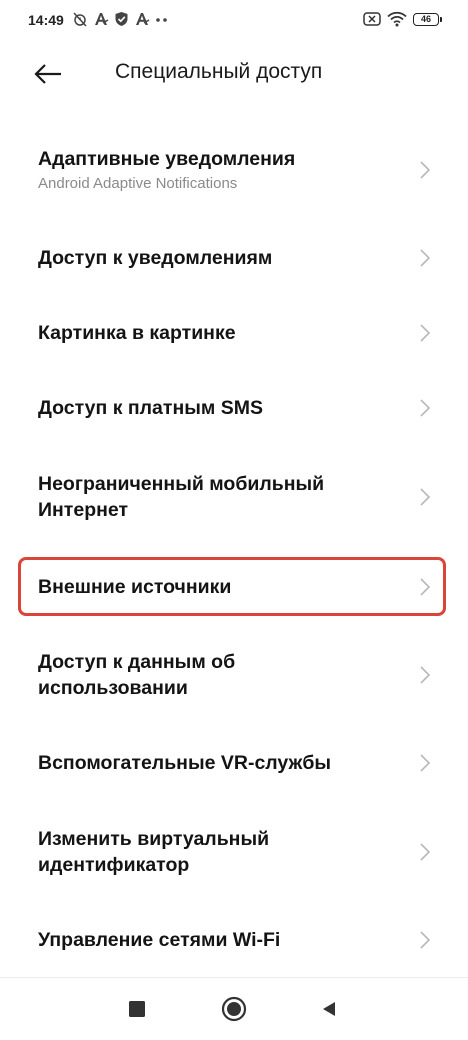 Image resolution: width=468 pixels, height=1040 pixels. I want to click on shield-icon, so click(121, 19).